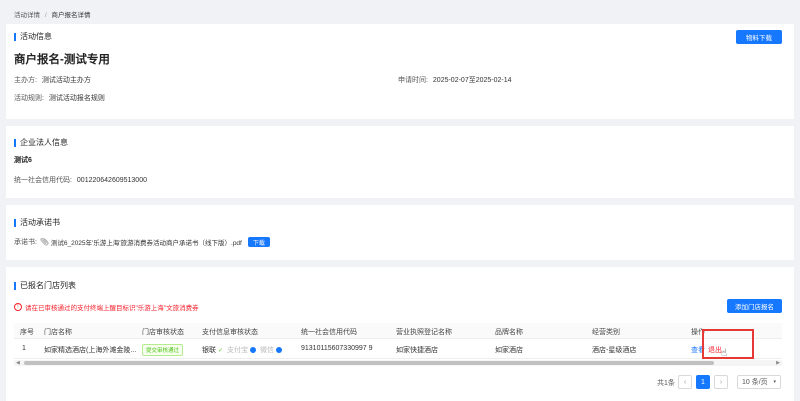 The width and height of the screenshot is (800, 401). Describe the element at coordinates (62, 60) in the screenshot. I see `activity-name: 商户报名-测试专用` at that location.